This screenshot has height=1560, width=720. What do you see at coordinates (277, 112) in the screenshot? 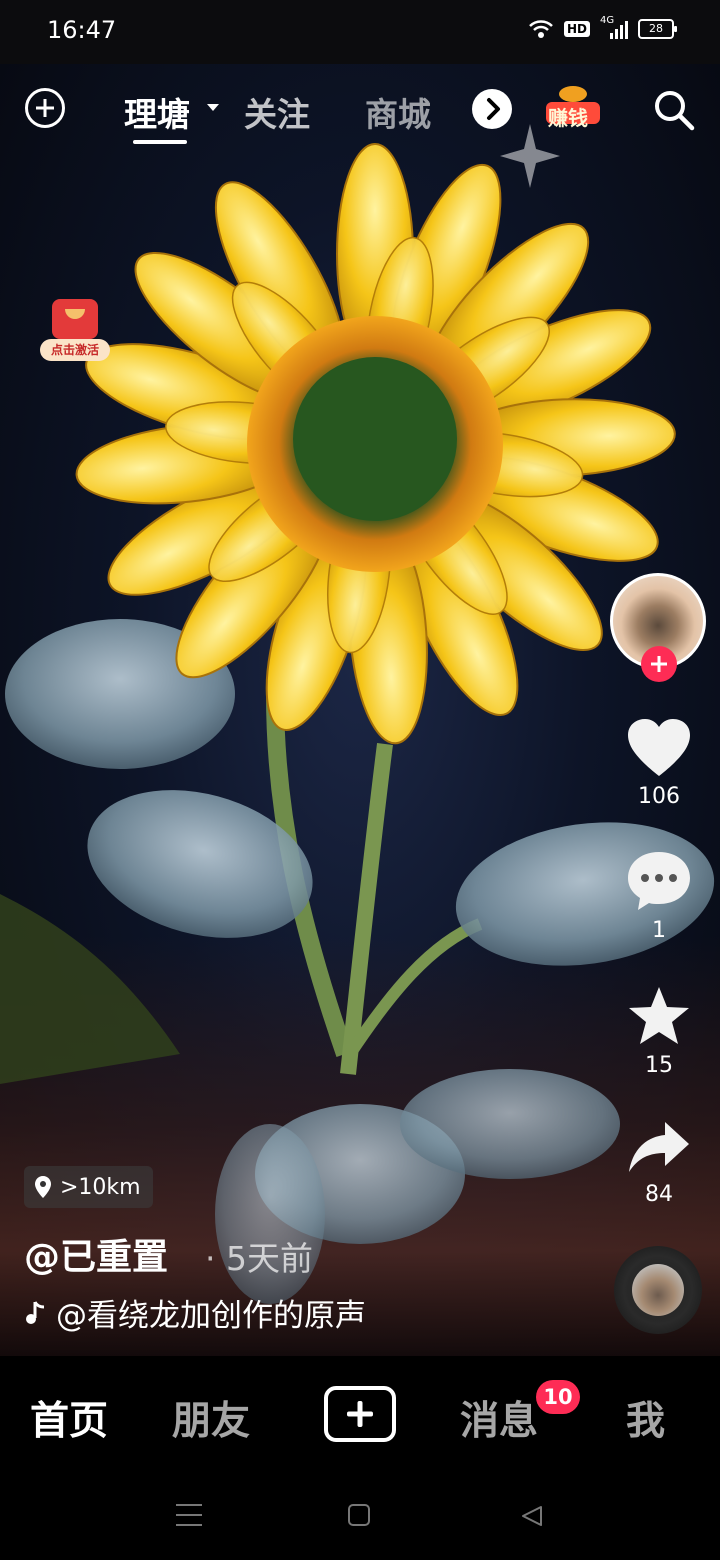
I see `tab-following: 关注` at bounding box center [277, 112].